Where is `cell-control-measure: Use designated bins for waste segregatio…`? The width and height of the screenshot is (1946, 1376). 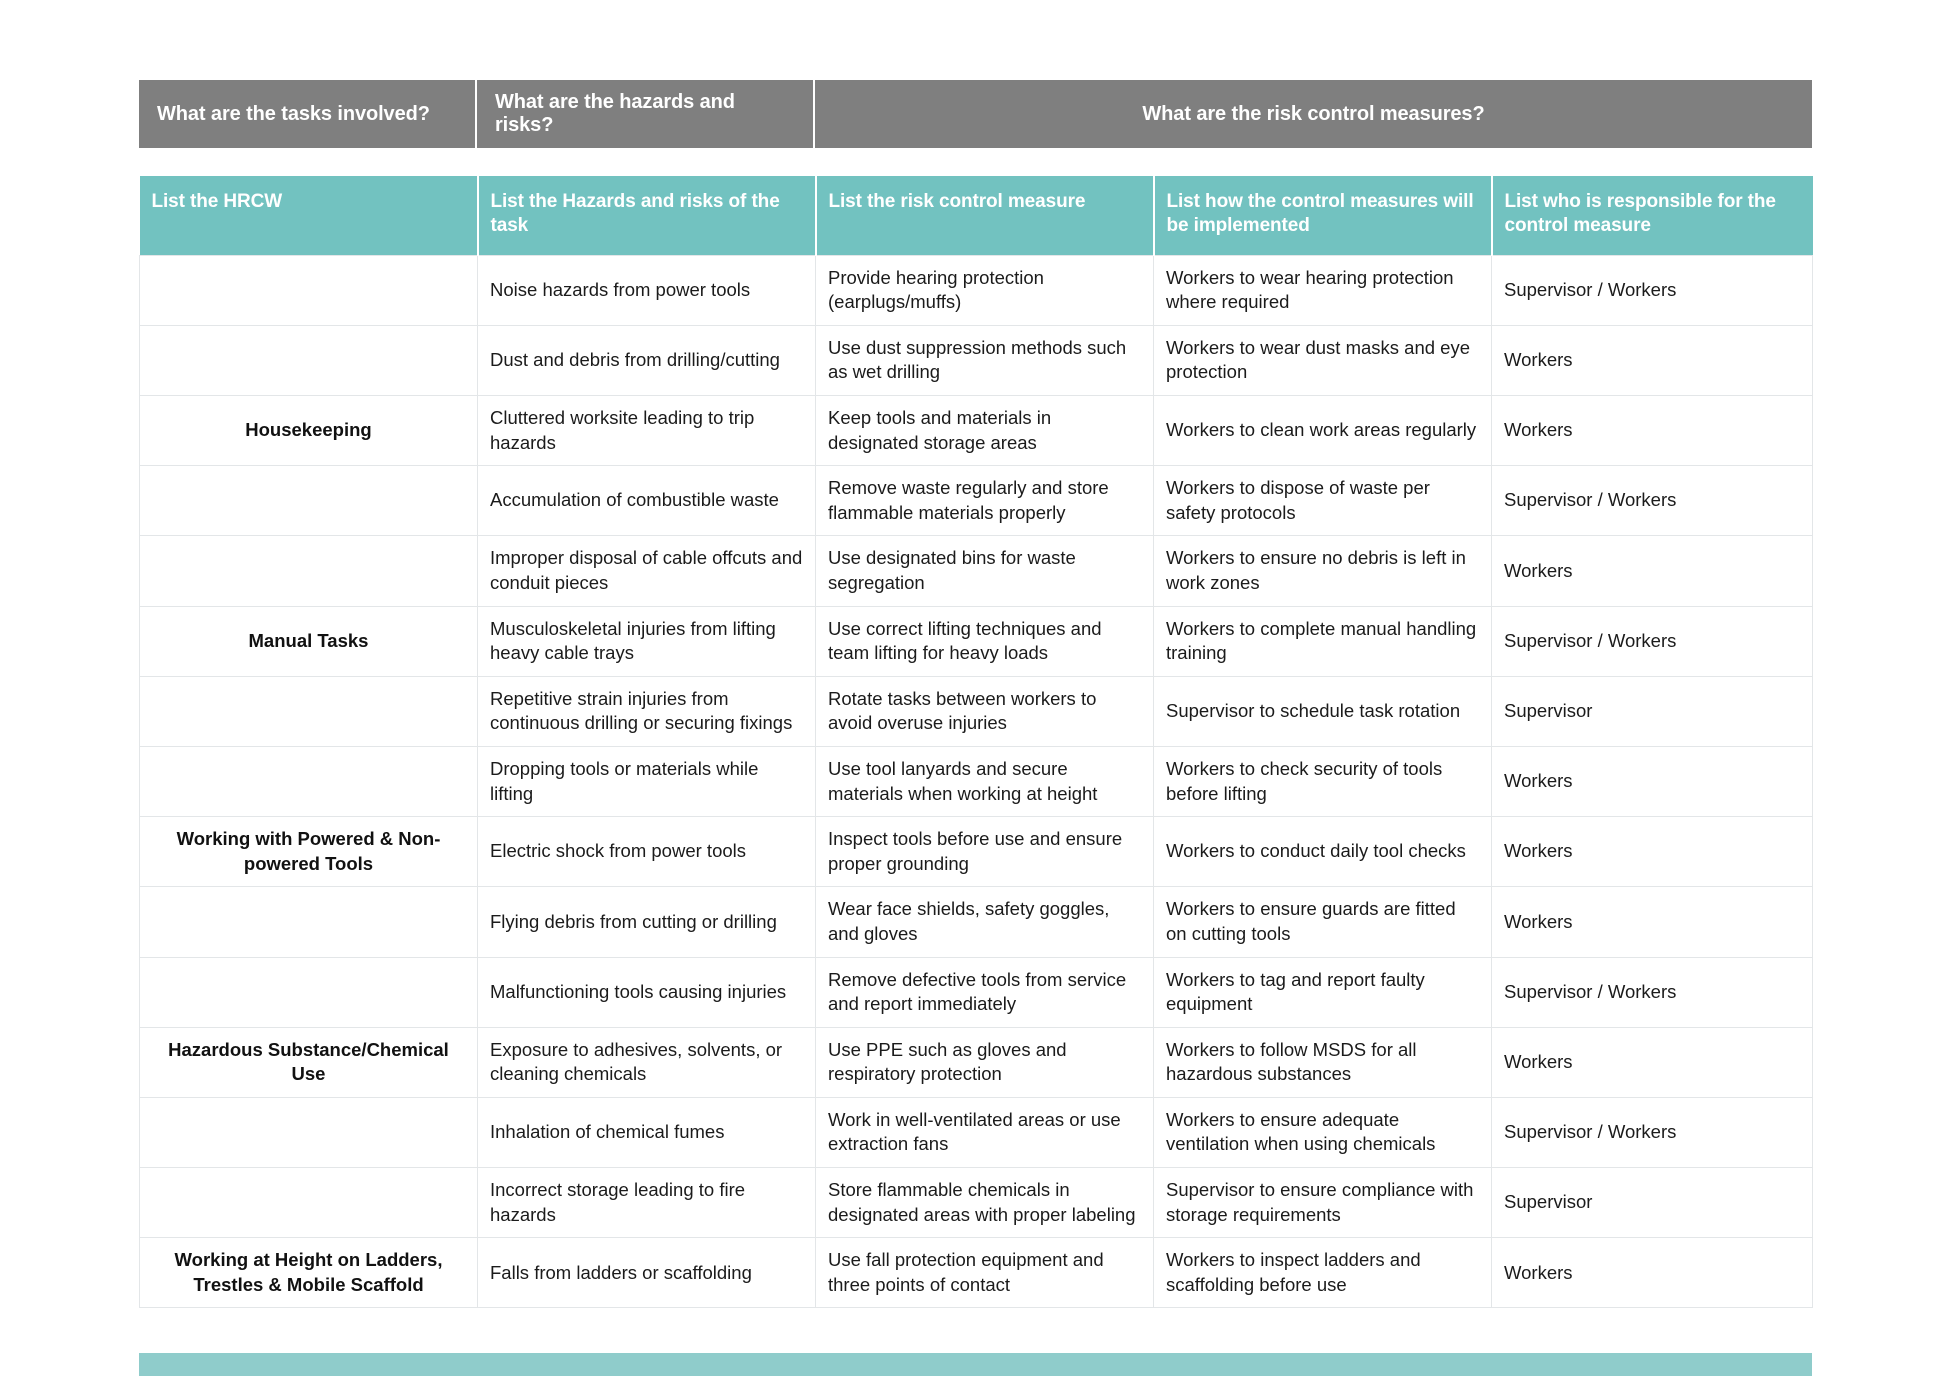
cell-control-measure: Use designated bins for waste segregatio… is located at coordinates (984, 571).